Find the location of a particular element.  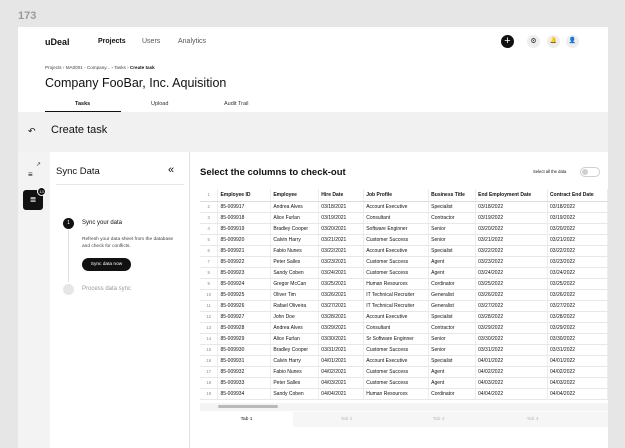

cell-hire-date: 03/19/2021 is located at coordinates (341, 218).